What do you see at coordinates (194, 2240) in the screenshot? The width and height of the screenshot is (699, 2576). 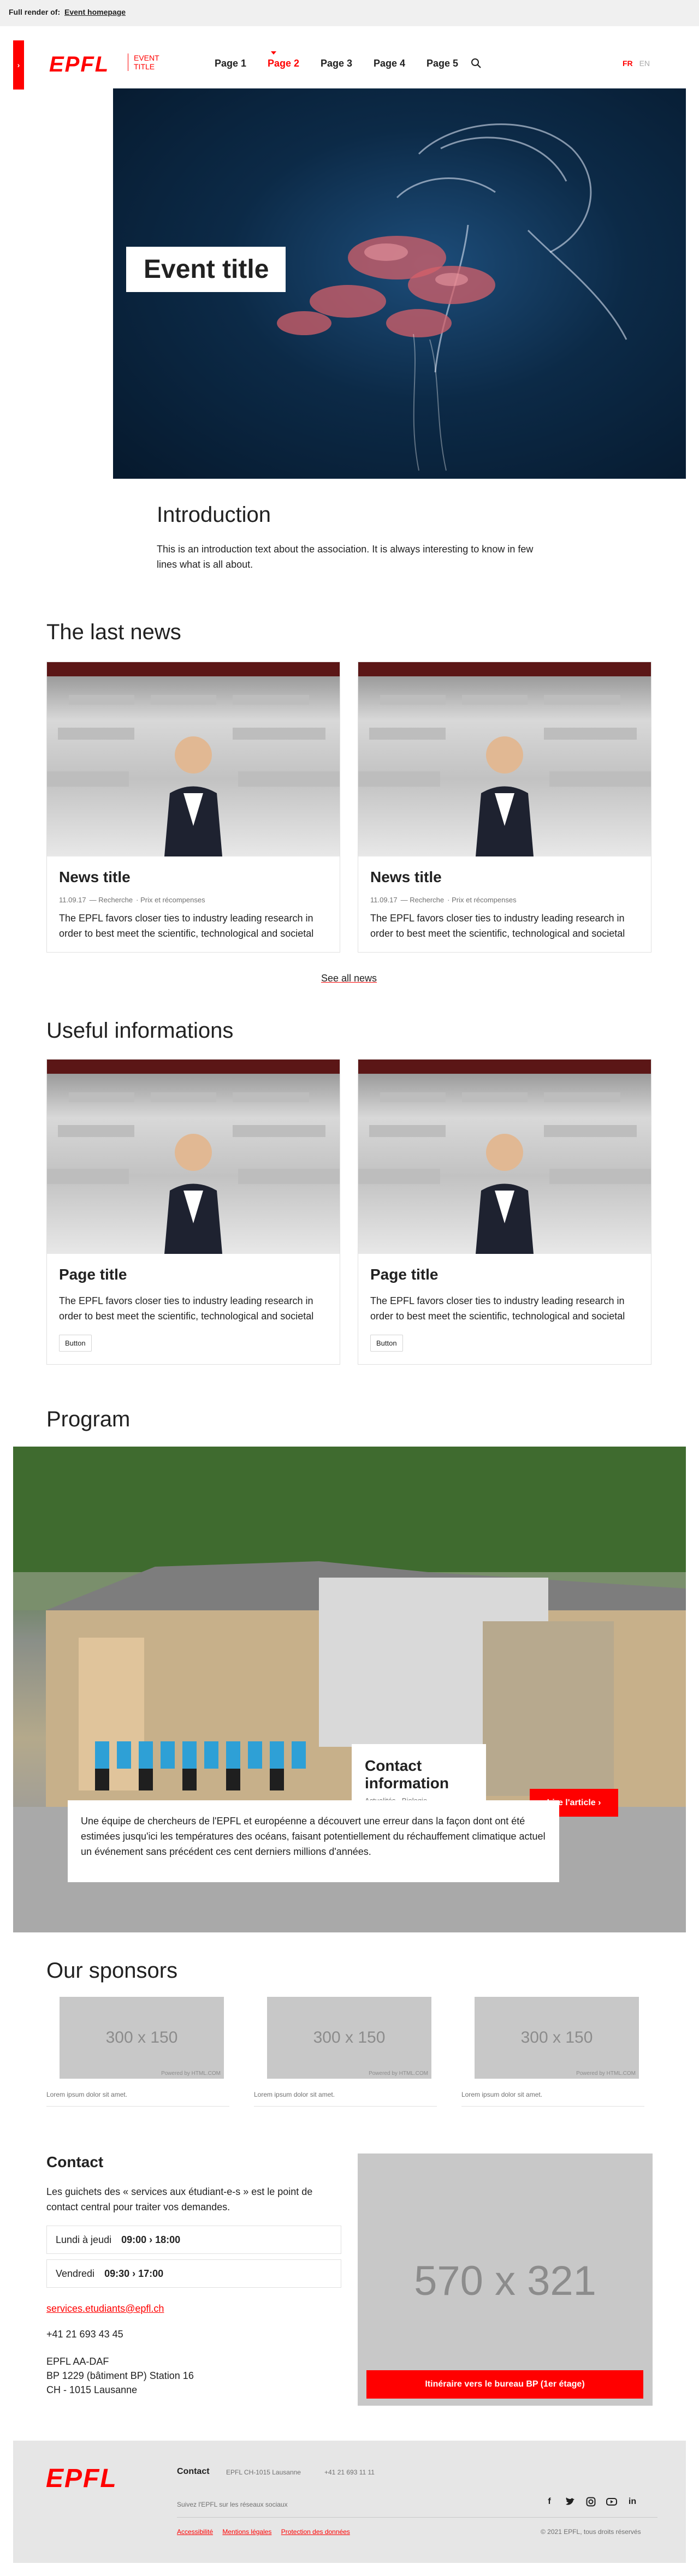 I see `hours-row: Lundi à jeudi 09:00 › 18:00` at bounding box center [194, 2240].